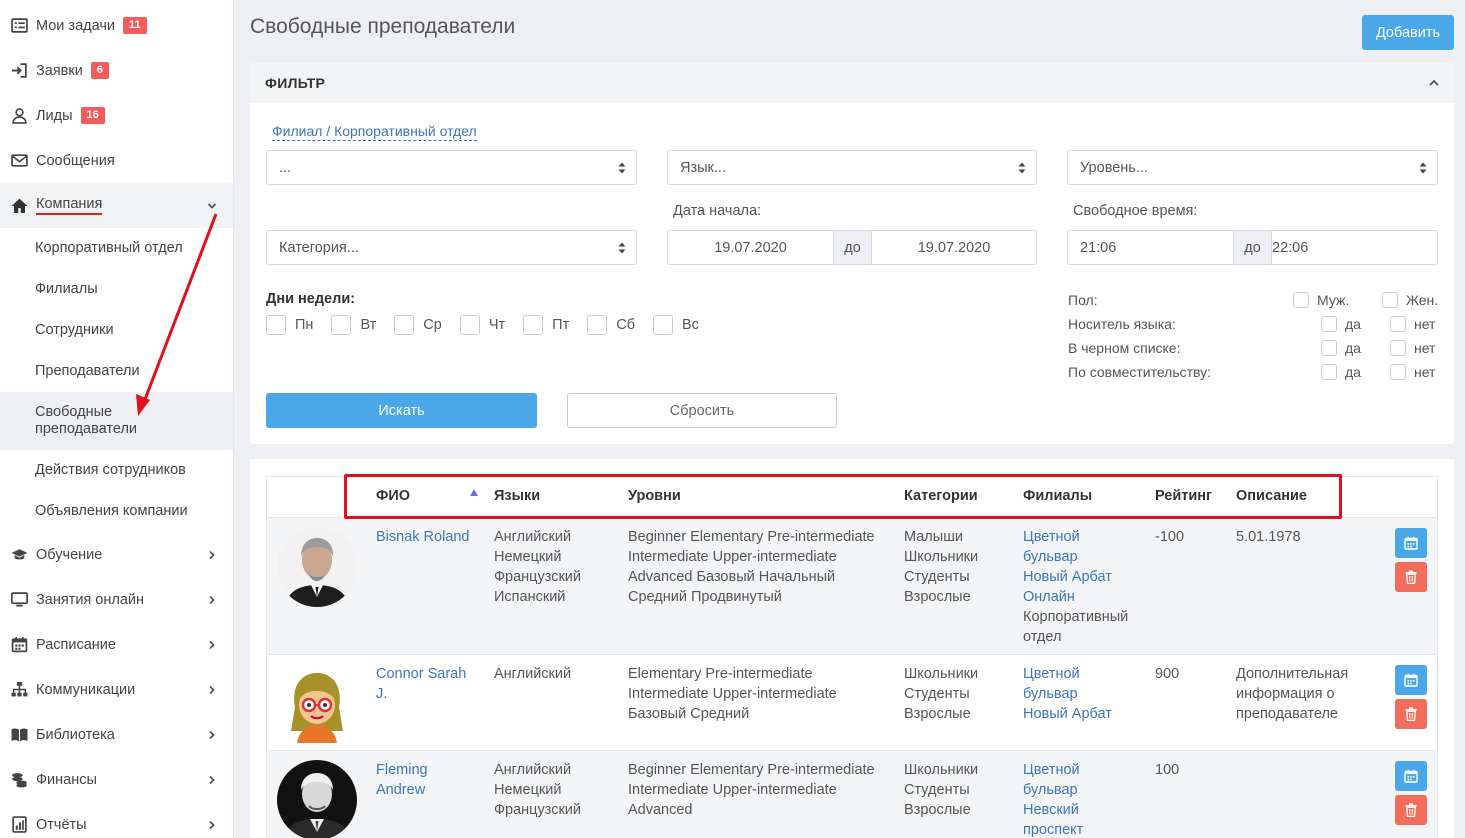 This screenshot has height=838, width=1465. Describe the element at coordinates (116, 554) in the screenshot. I see `sidebar-item-education: Обучение` at that location.